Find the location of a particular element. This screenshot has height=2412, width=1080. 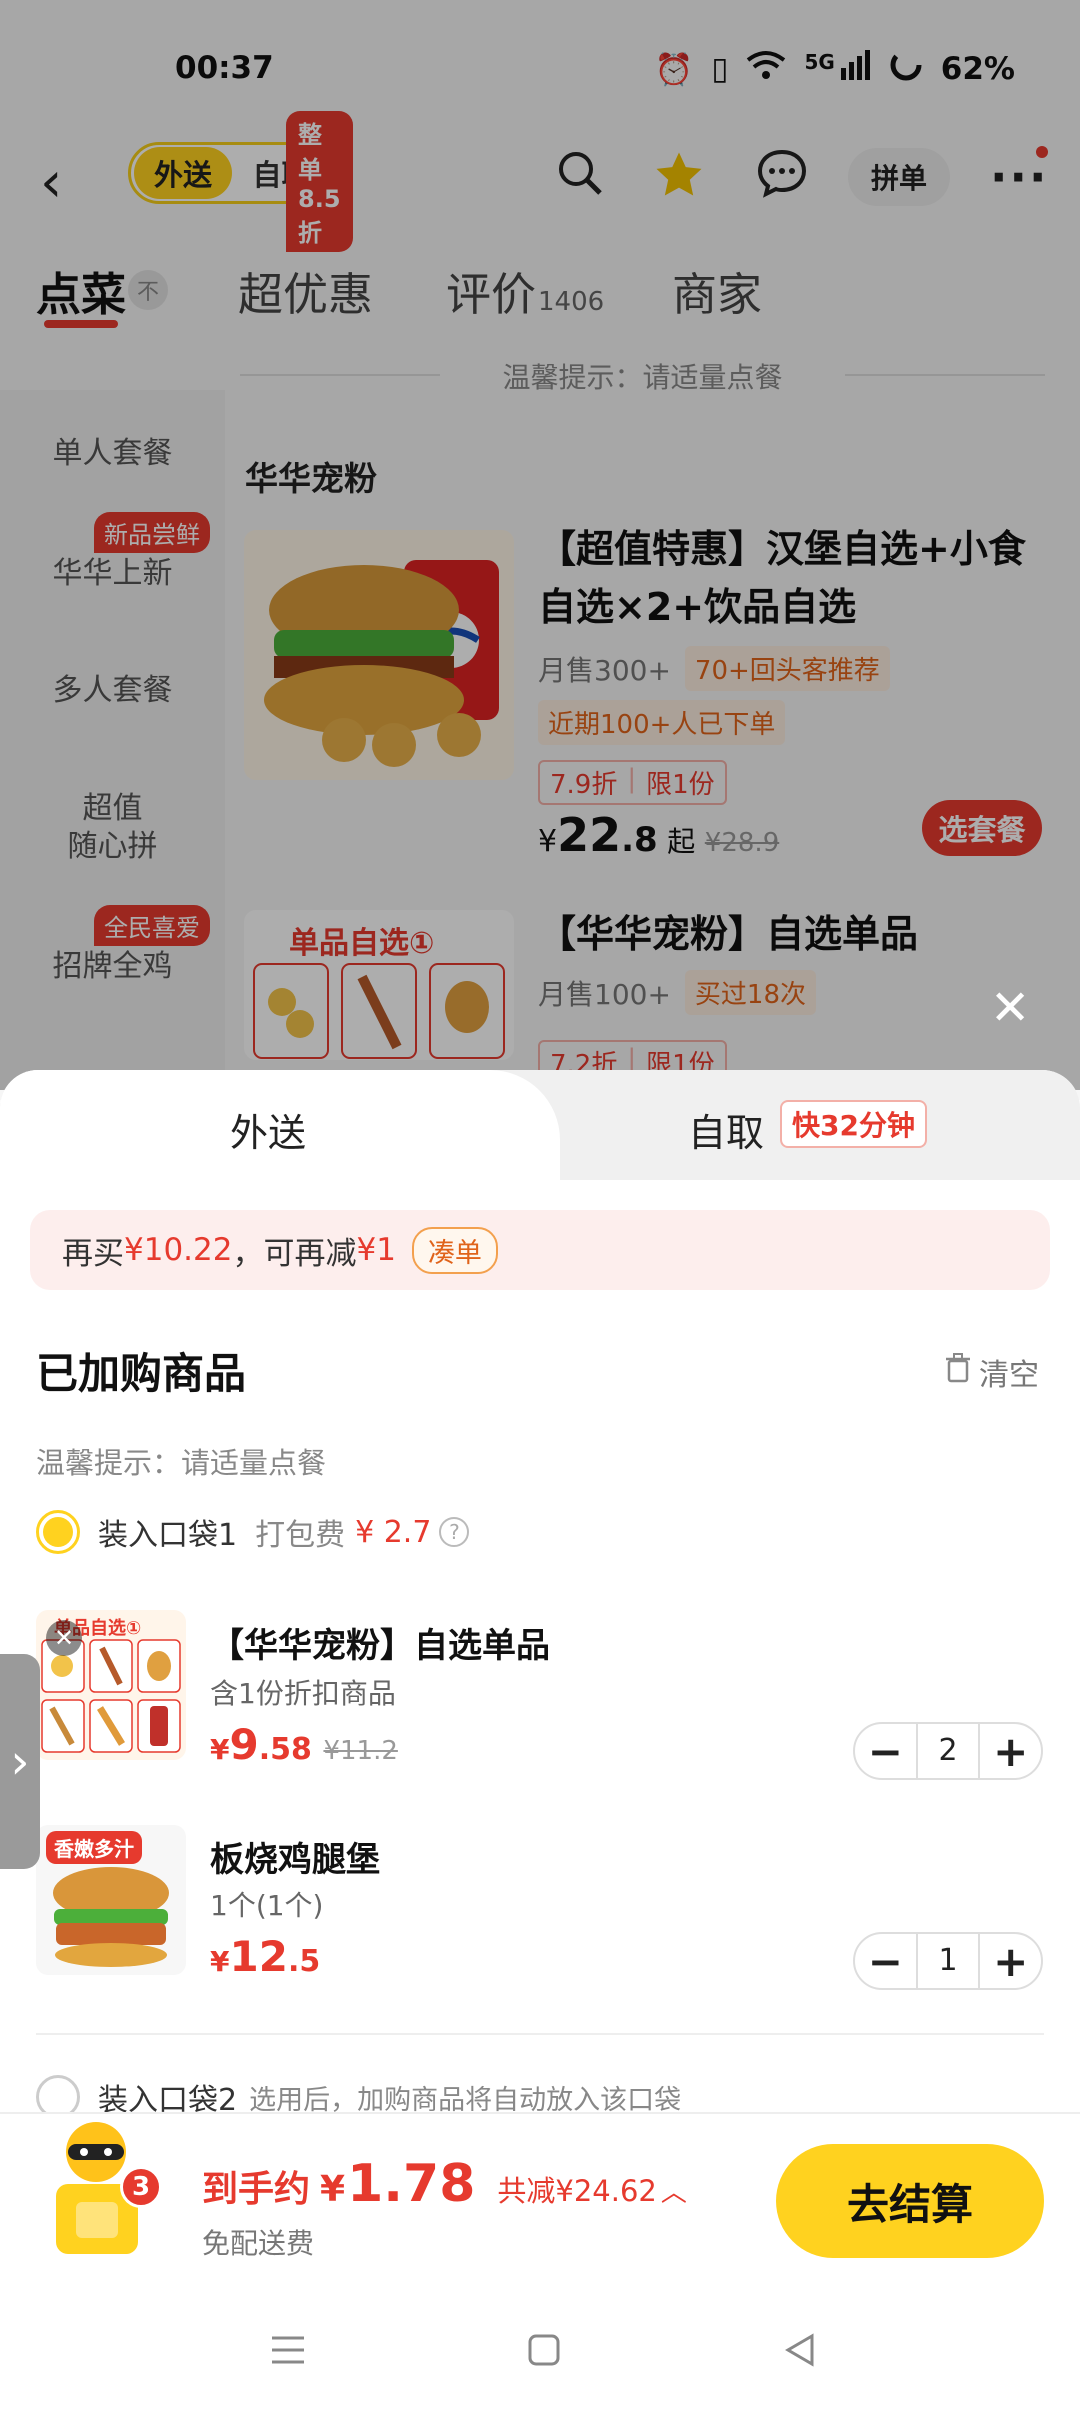

promo-banner: 再买 ¥10.22 ，可再减 ¥1 凑单 is located at coordinates (540, 1250).